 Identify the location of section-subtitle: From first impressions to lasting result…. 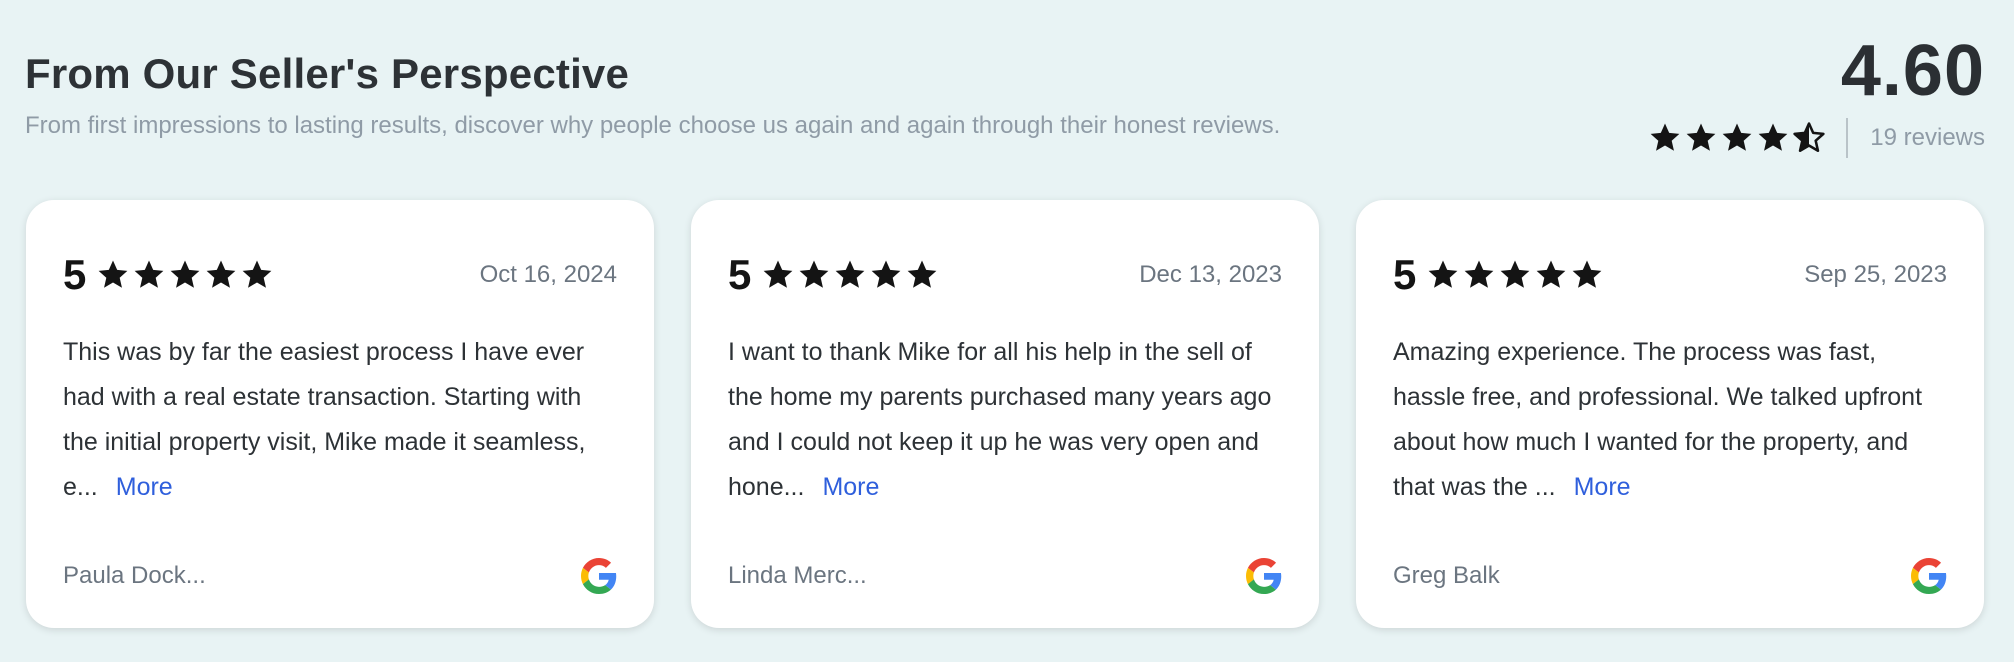
(653, 125).